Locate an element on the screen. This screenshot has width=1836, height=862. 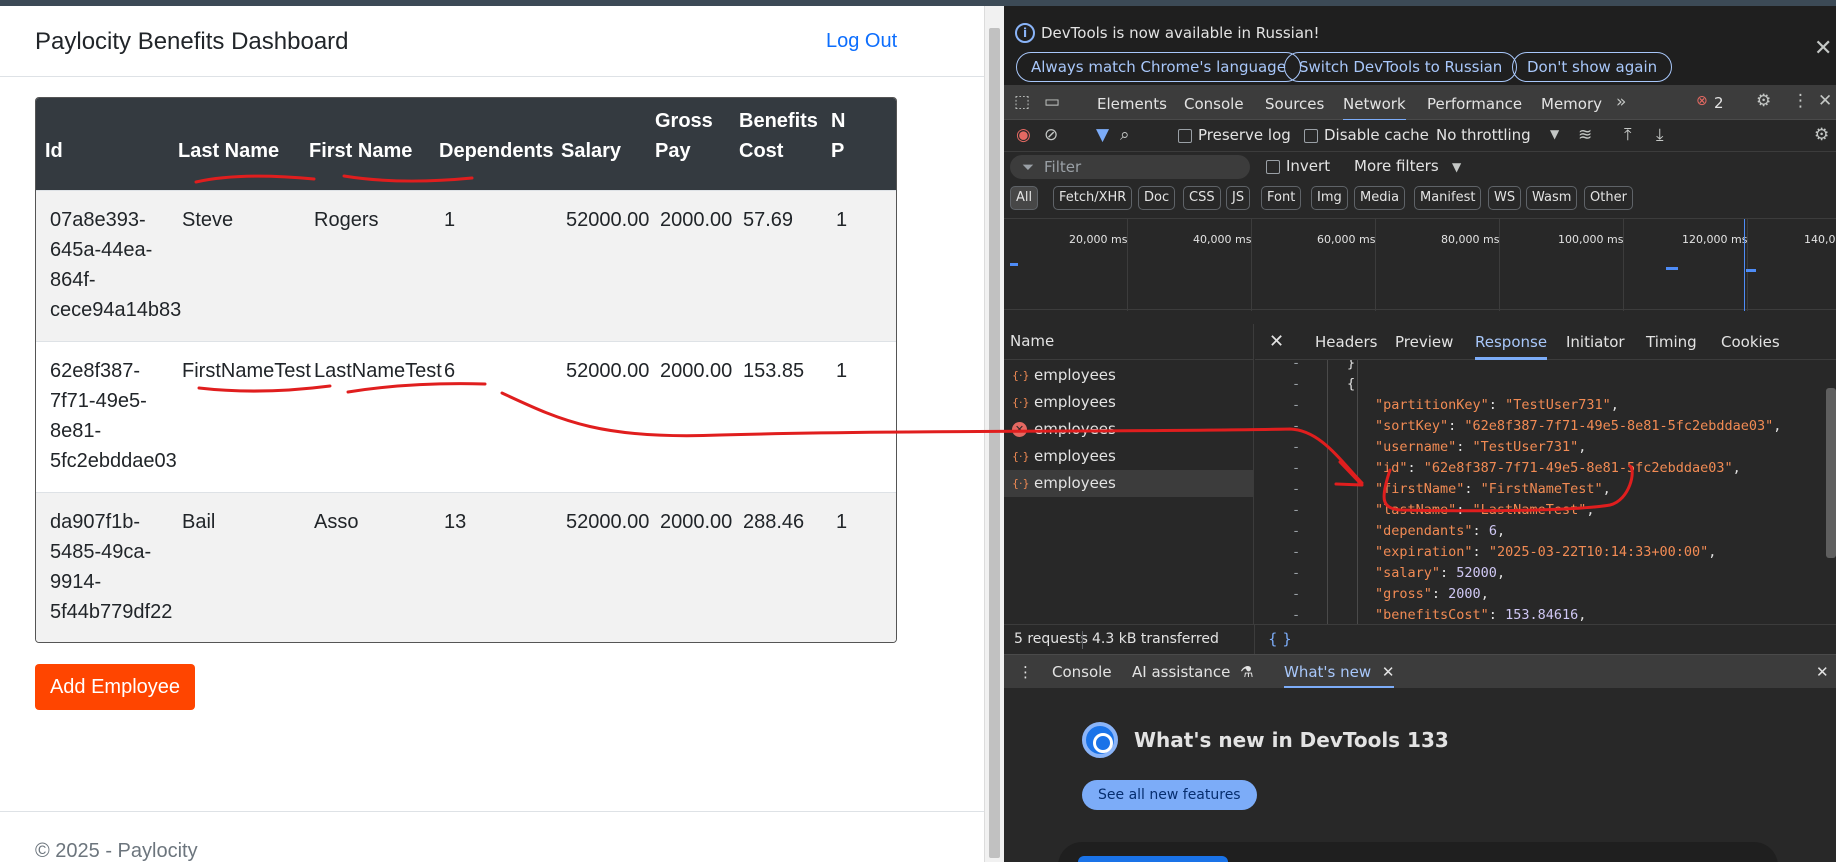
page-scrollbar is located at coordinates (994, 434).